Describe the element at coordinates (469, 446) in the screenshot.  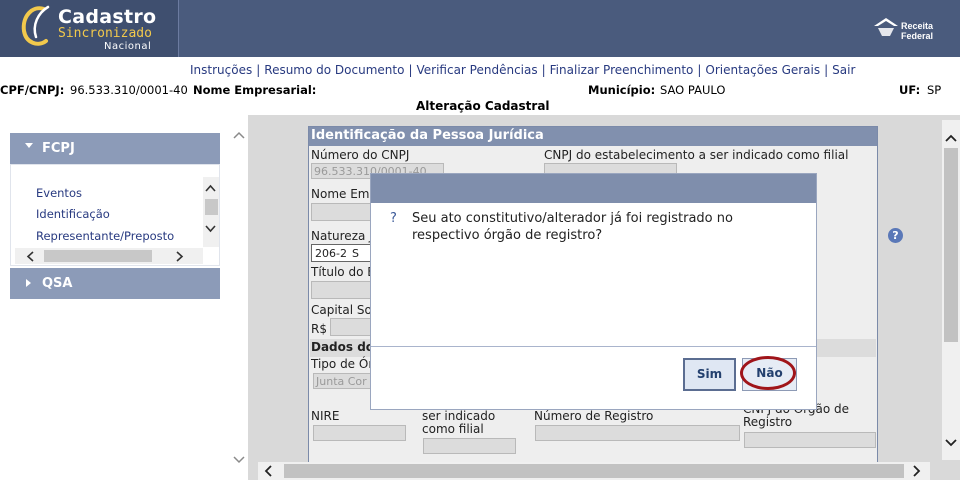
I see `filial-field` at that location.